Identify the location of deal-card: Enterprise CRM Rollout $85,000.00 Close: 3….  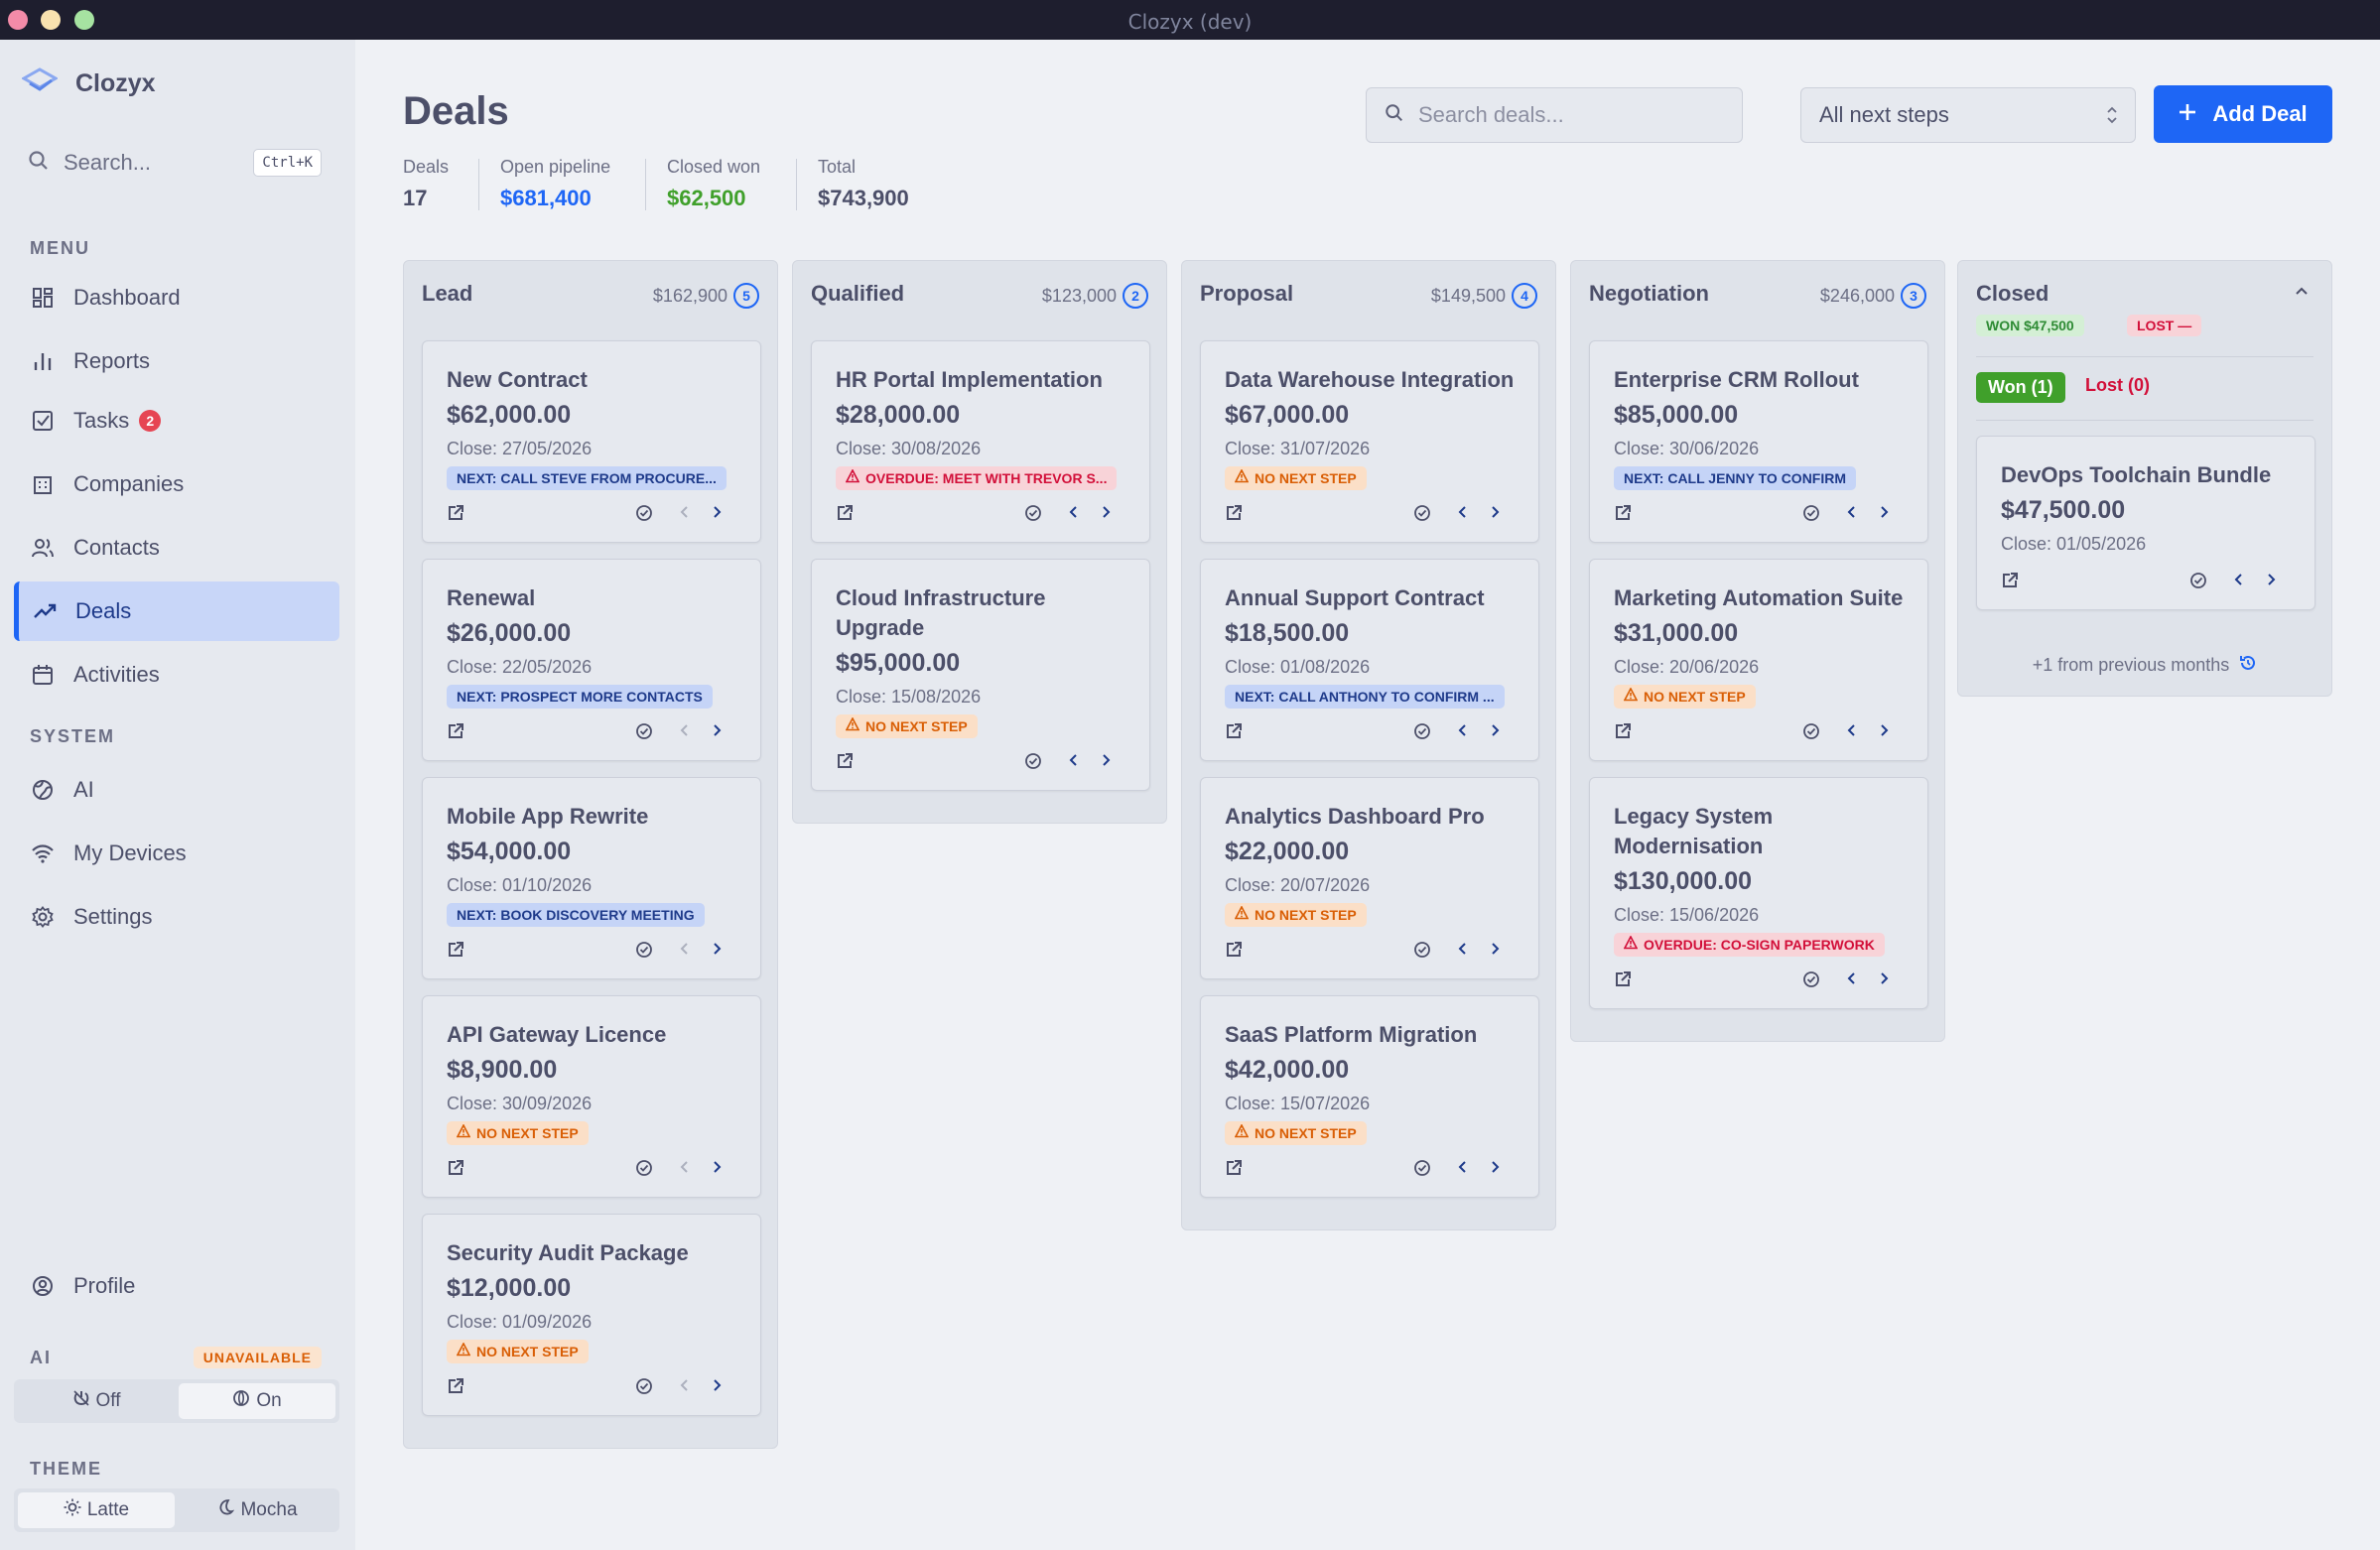
(1758, 442).